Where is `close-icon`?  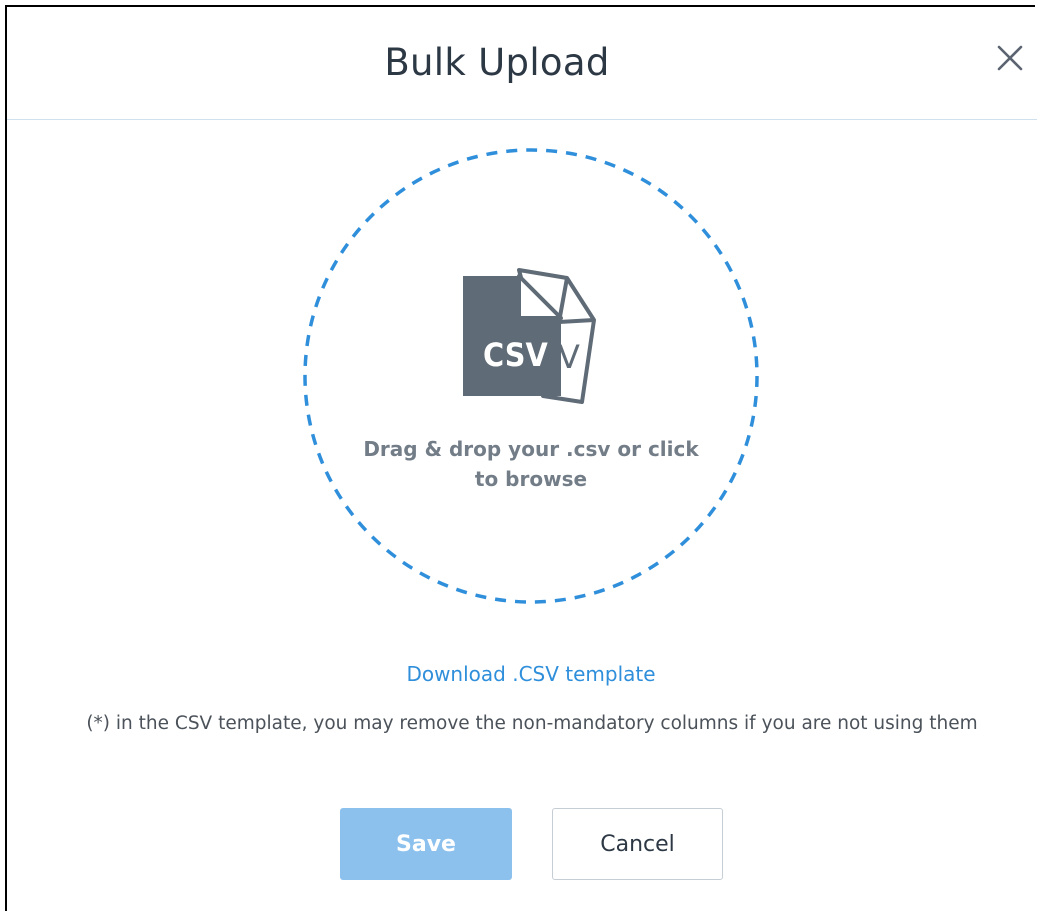 close-icon is located at coordinates (1010, 58).